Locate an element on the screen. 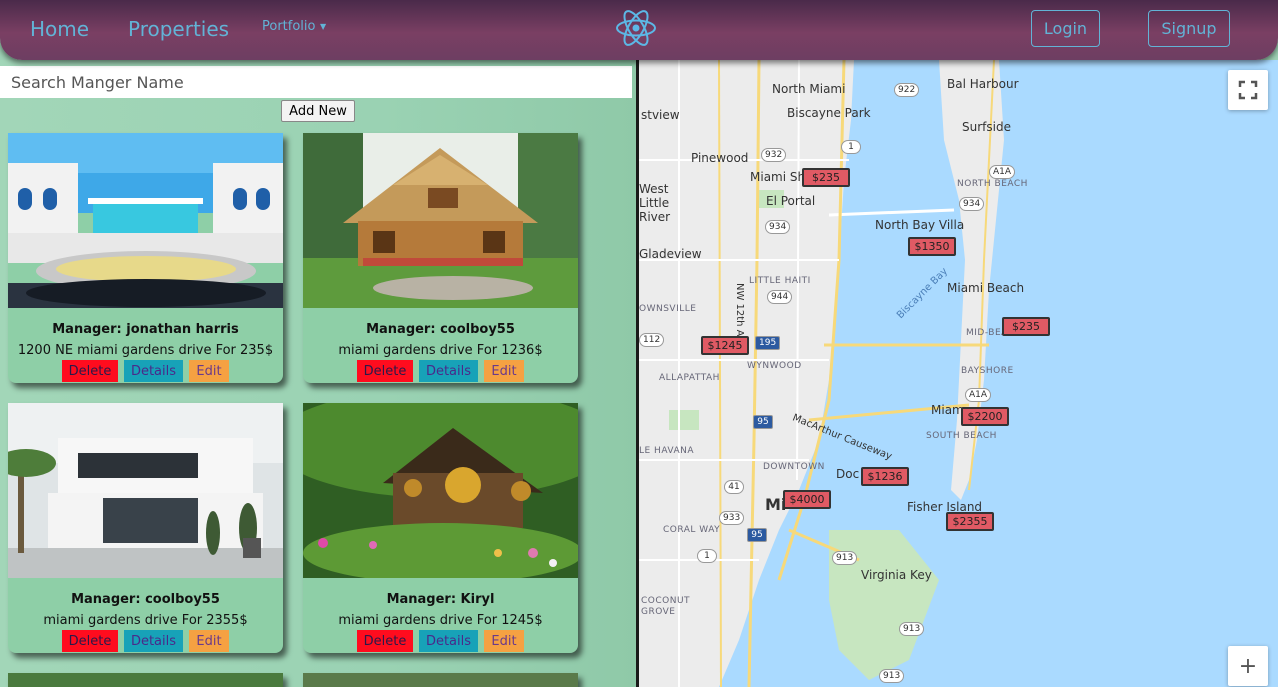 Image resolution: width=1278 pixels, height=687 pixels. map-label: DOWNTOWN is located at coordinates (794, 467).